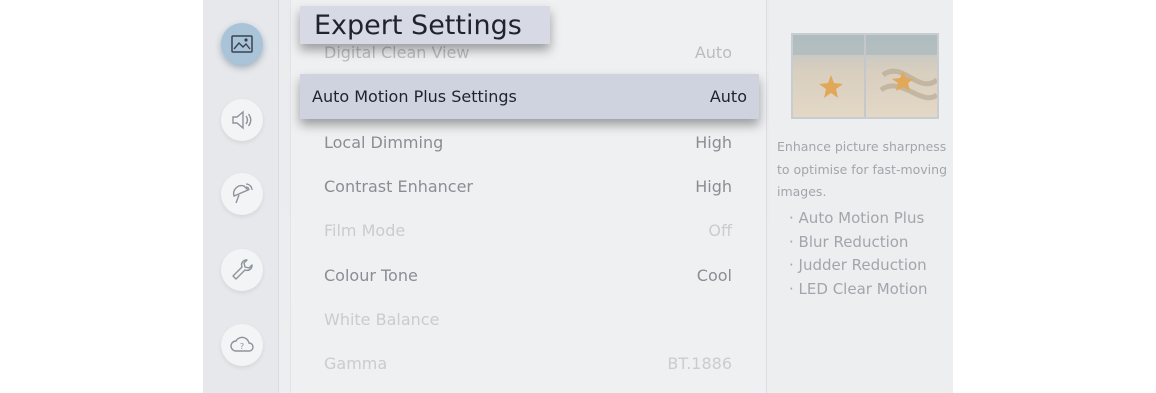 The image size is (1156, 393). I want to click on menu-row-label: Film Mode, so click(365, 230).